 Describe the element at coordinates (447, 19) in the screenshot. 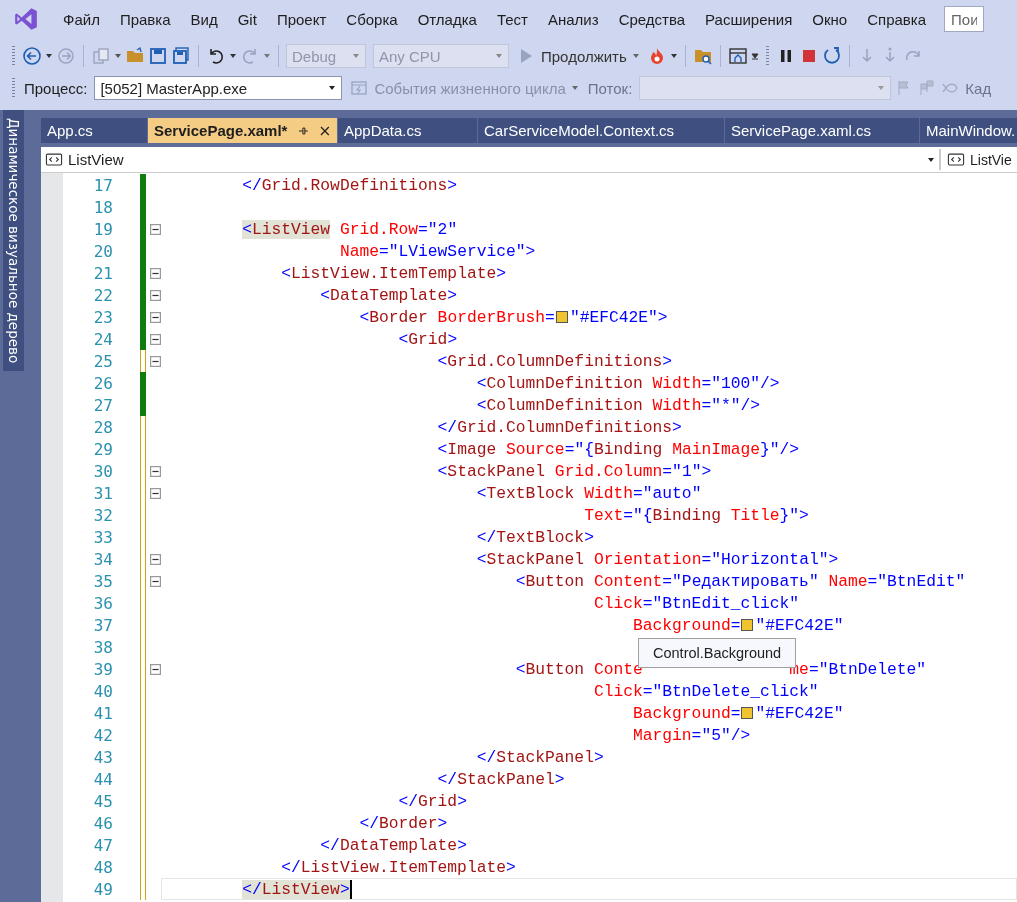

I see `menu-item: Отладка` at that location.